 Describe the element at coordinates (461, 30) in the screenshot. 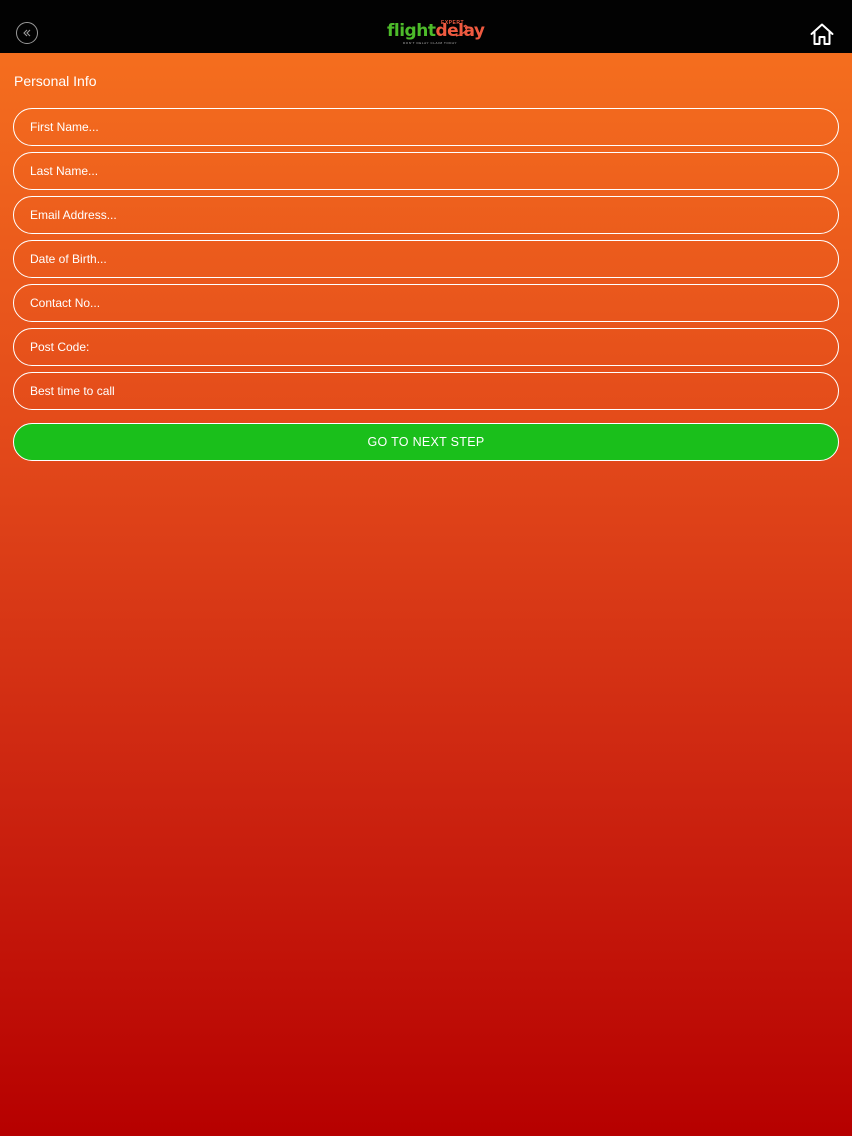

I see `plane-swoosh-icon` at that location.